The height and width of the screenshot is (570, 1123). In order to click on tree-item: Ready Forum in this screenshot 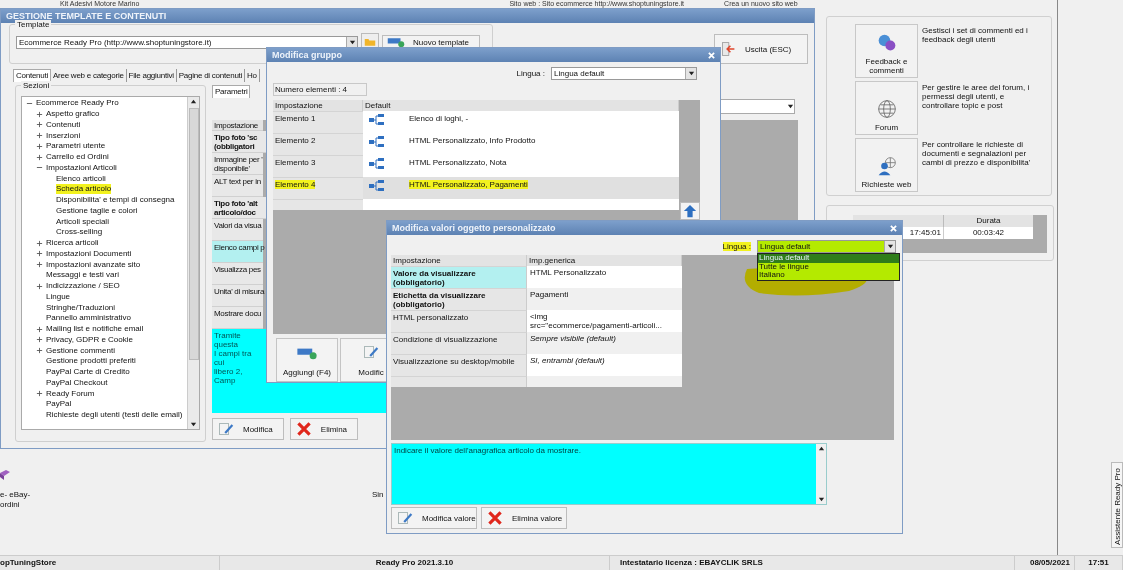, I will do `click(70, 393)`.